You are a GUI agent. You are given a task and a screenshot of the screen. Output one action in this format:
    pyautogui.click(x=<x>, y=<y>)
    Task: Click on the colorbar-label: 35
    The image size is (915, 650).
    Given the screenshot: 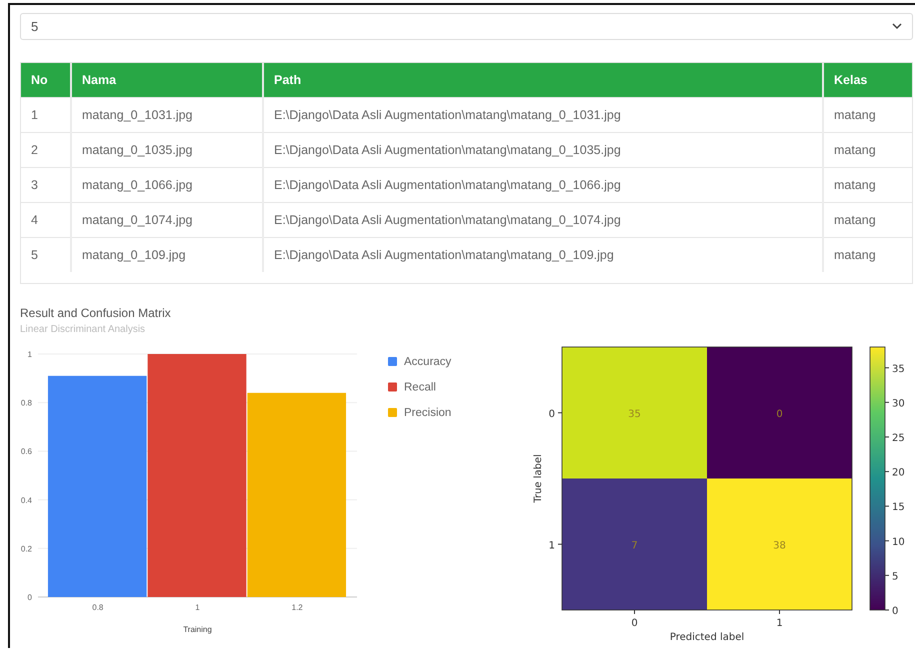 What is the action you would take?
    pyautogui.click(x=898, y=369)
    